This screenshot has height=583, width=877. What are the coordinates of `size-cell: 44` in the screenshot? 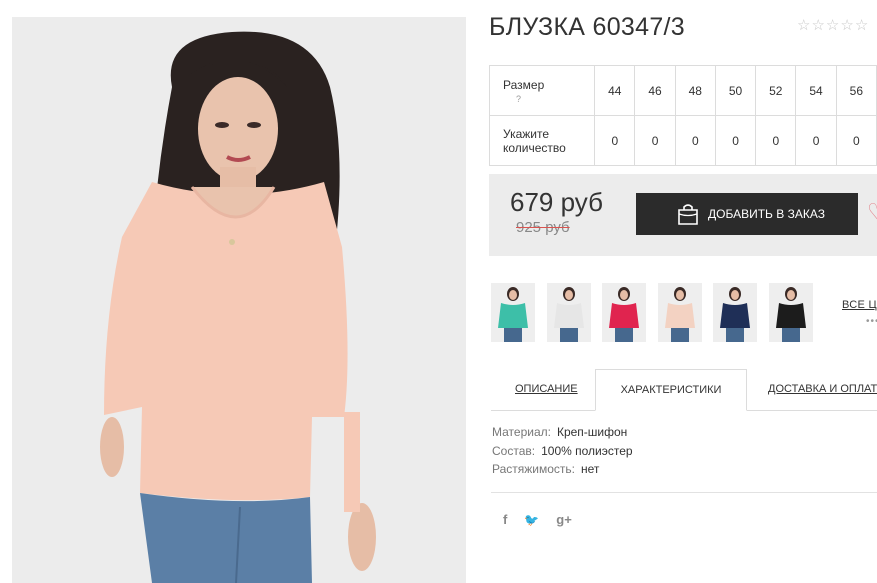 It's located at (615, 90).